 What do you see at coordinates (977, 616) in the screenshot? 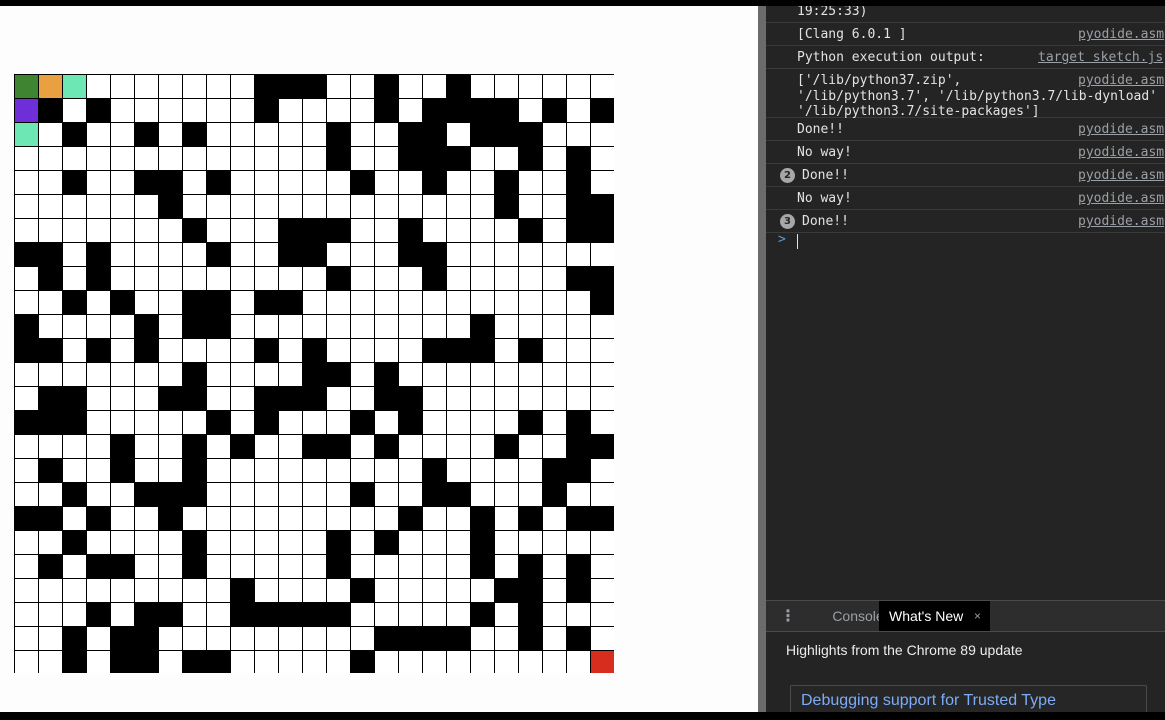
I see `close-icon: ×` at bounding box center [977, 616].